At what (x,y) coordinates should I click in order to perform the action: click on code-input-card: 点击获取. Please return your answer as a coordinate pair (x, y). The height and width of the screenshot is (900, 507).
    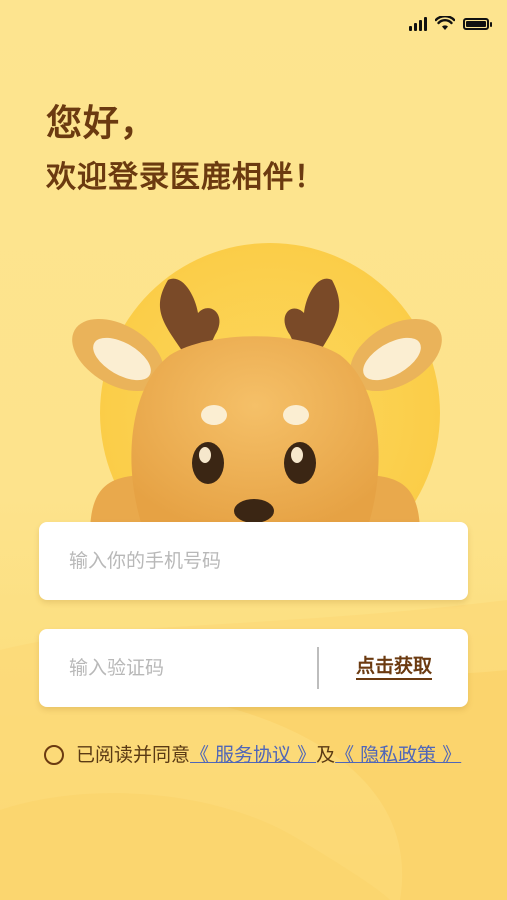
    Looking at the image, I should click on (253, 668).